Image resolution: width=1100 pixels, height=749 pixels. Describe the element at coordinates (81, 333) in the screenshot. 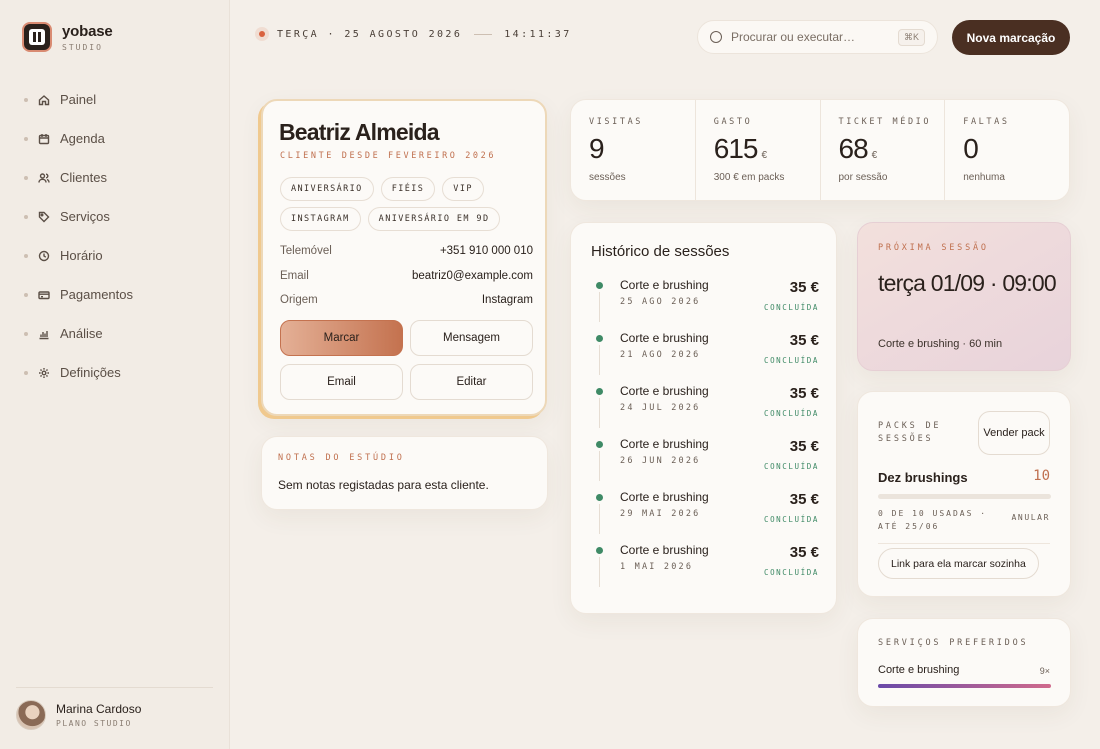

I see `sidebar-item-label: Análise` at that location.